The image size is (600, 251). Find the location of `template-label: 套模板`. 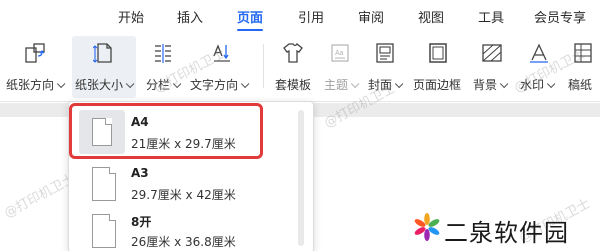

template-label: 套模板 is located at coordinates (293, 85).